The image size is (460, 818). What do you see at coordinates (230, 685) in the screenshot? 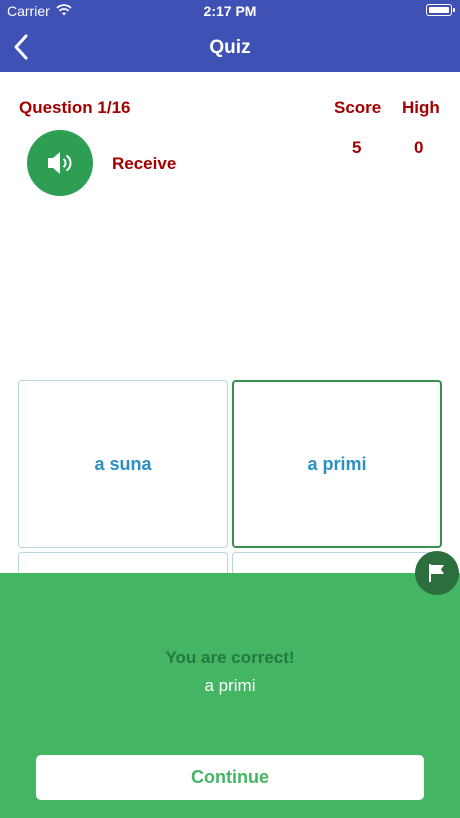
I see `result-answer: a primi` at bounding box center [230, 685].